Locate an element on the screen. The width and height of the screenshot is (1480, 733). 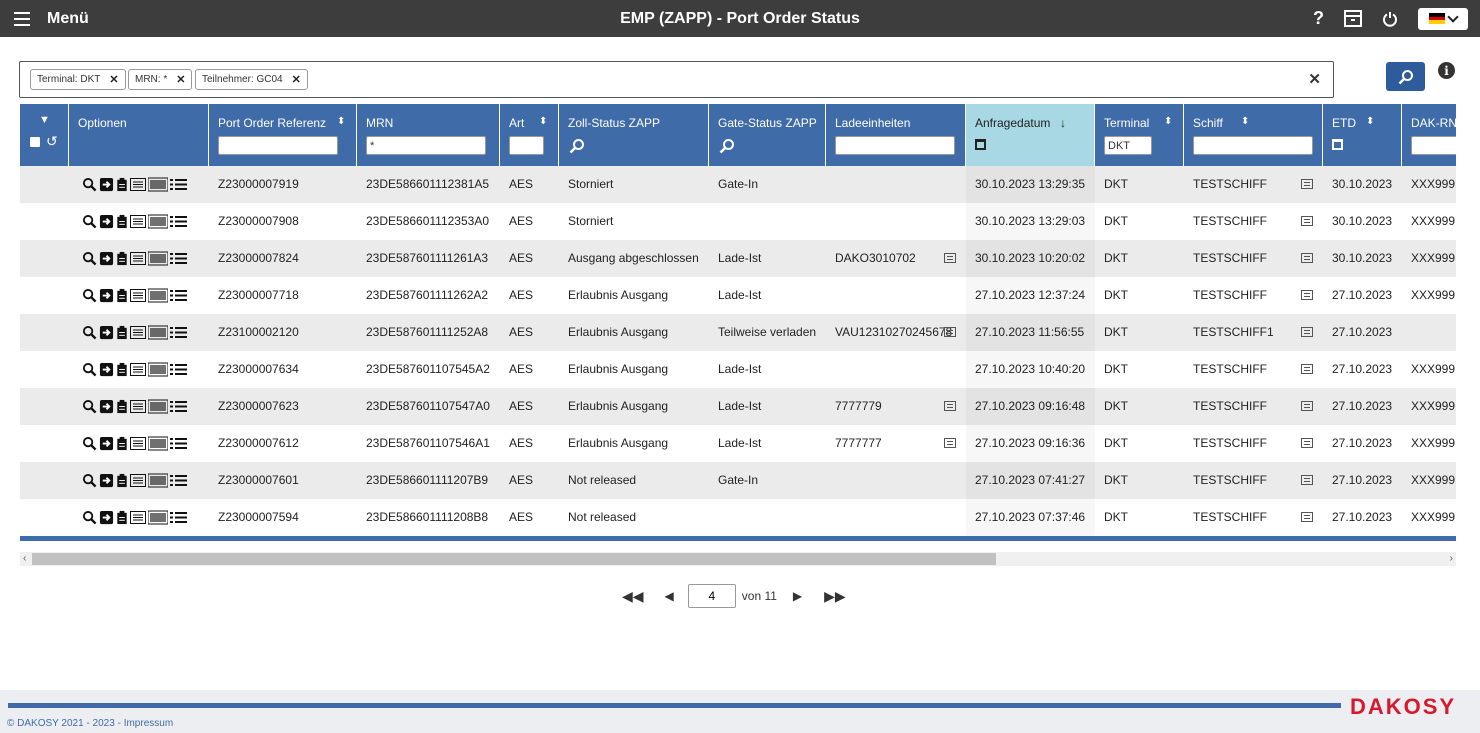
column-port-order-referenz: Port Order Referenz ⬍ is located at coordinates (283, 135).